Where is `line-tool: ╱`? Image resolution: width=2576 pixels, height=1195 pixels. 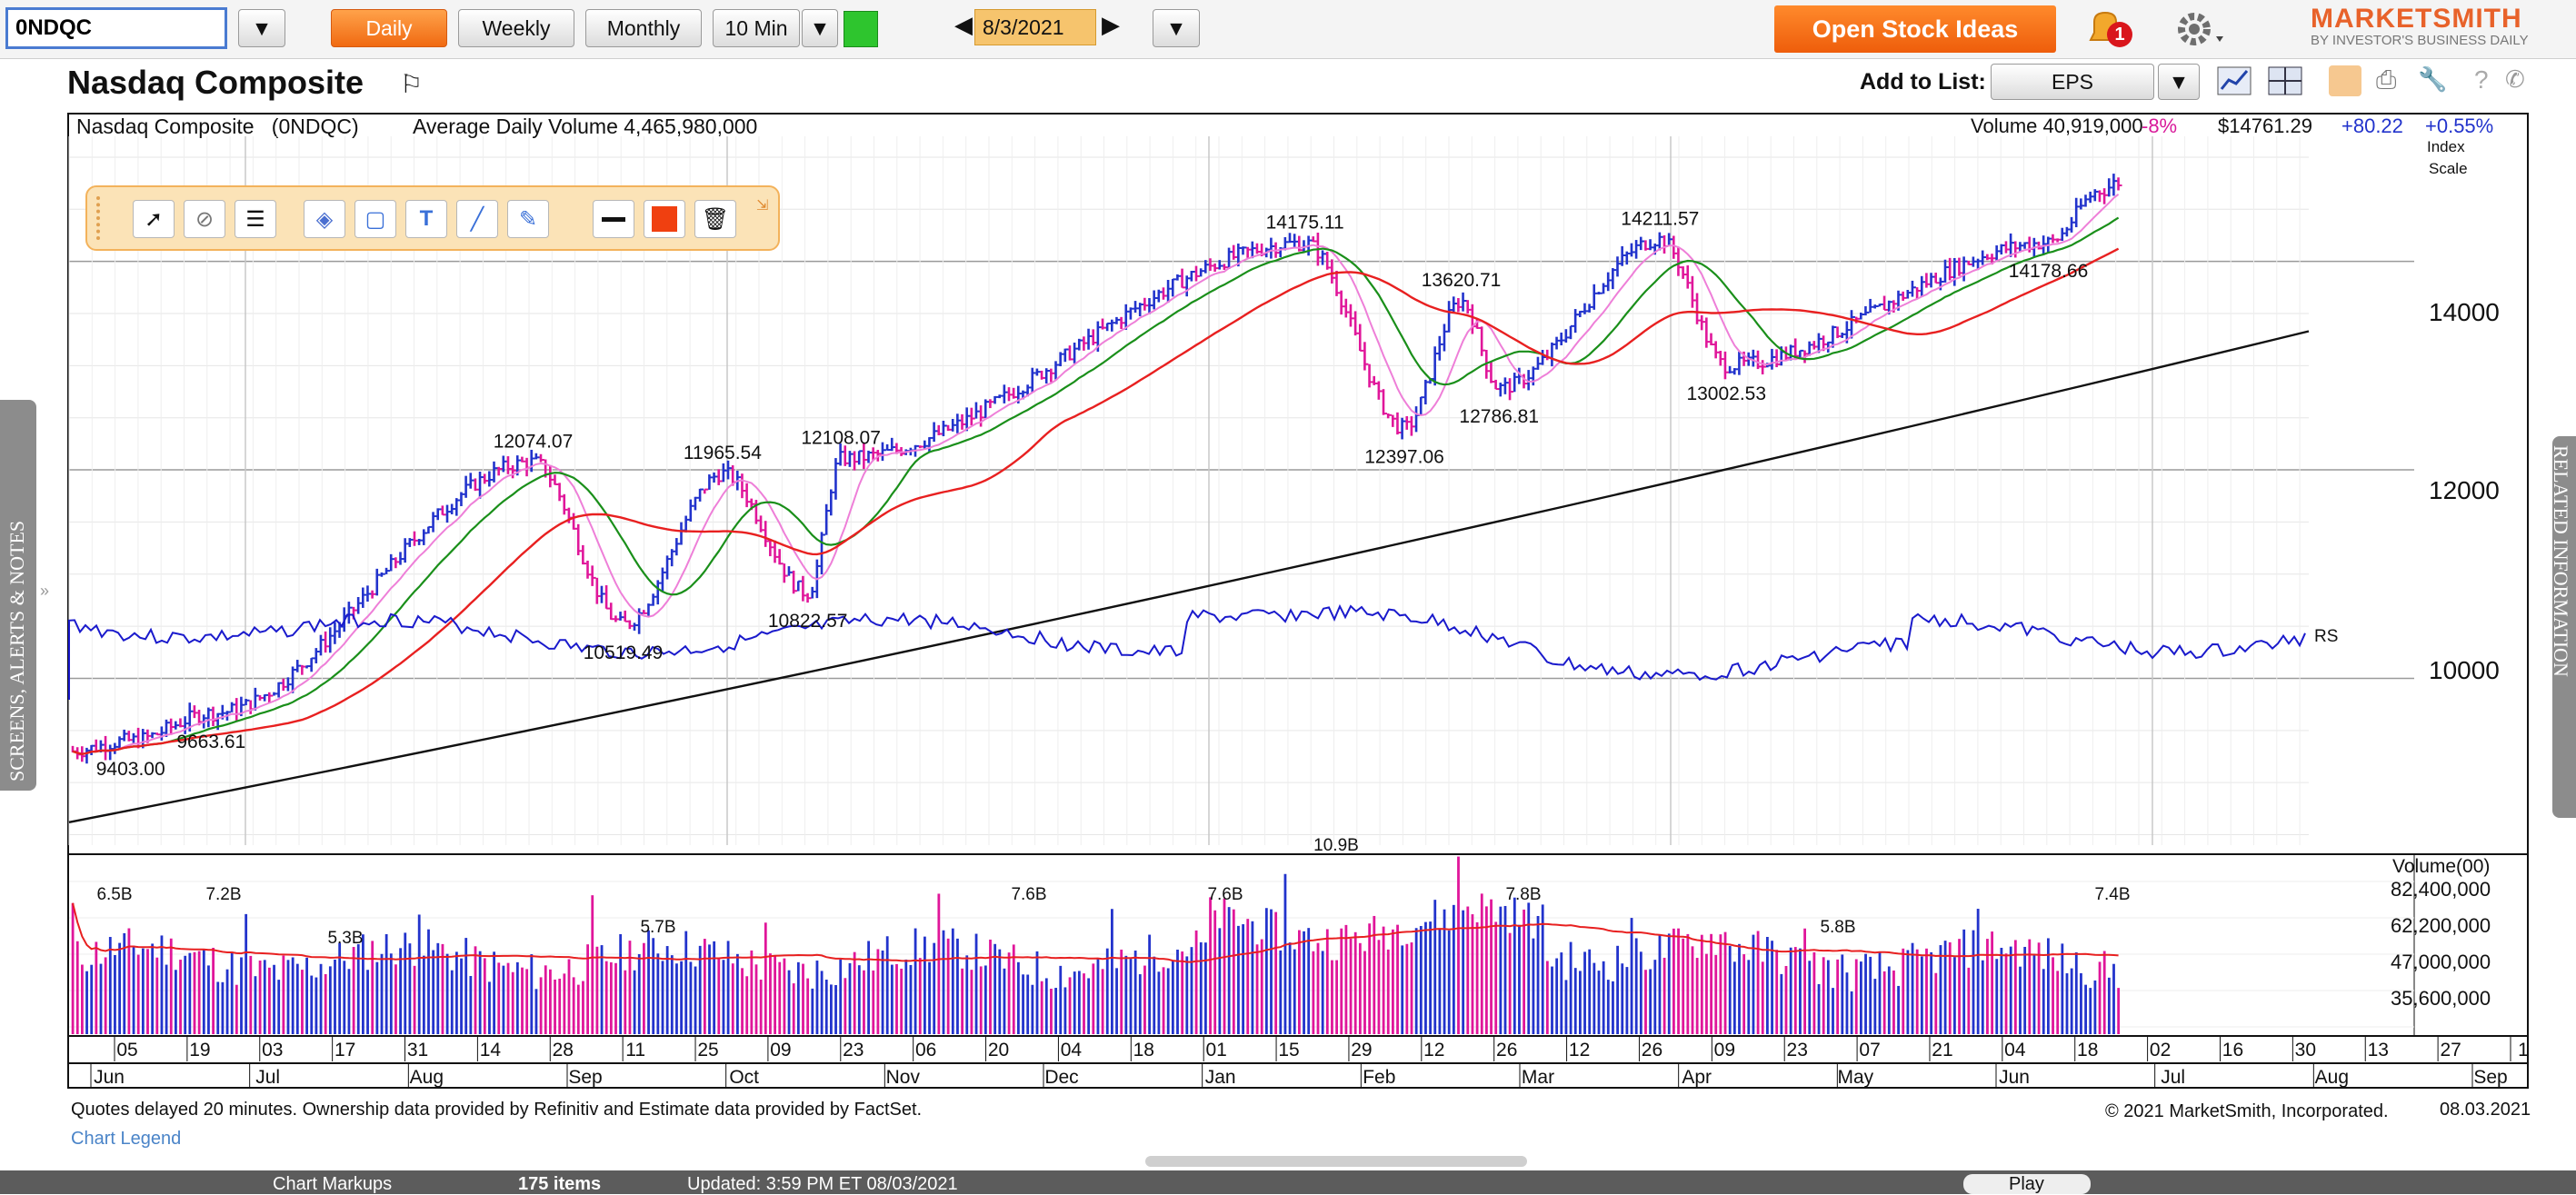
line-tool: ╱ is located at coordinates (477, 219).